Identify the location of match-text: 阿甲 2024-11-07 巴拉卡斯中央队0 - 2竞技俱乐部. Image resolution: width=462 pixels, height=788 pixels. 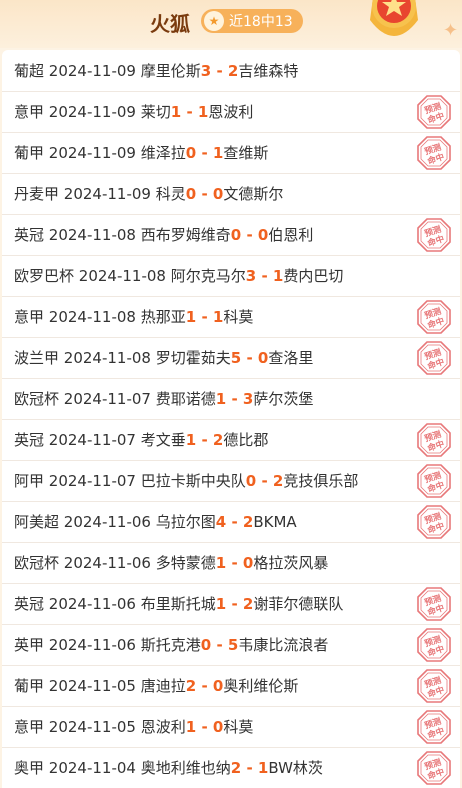
(186, 480).